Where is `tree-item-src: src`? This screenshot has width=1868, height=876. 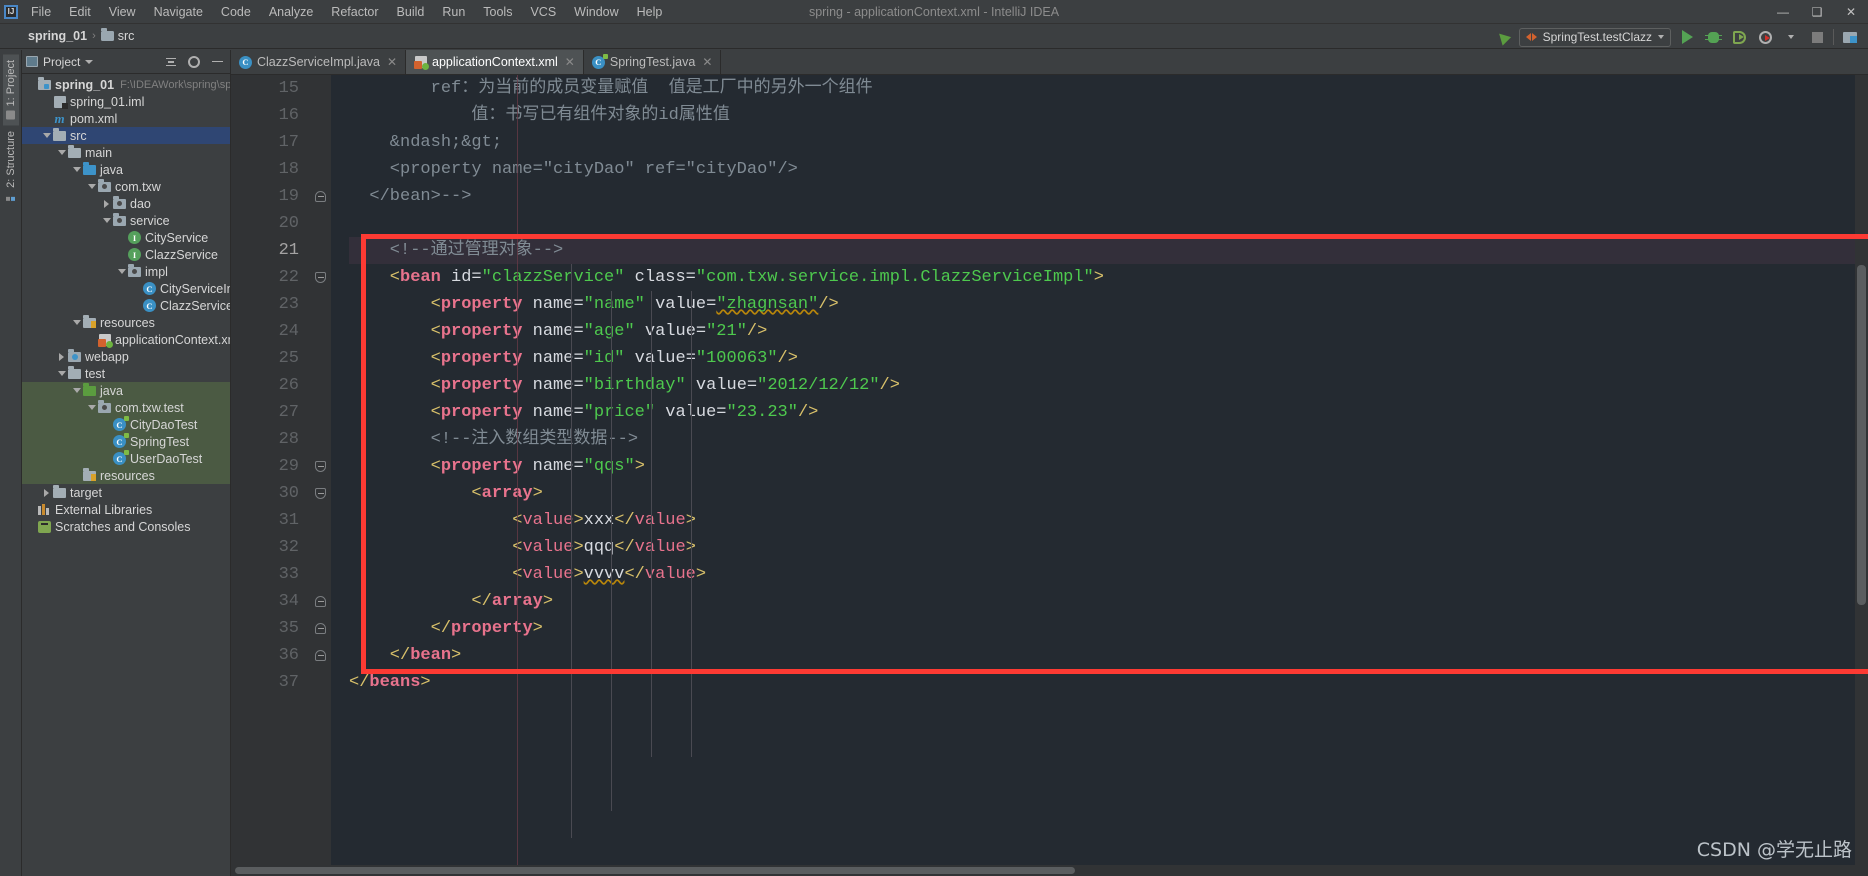
tree-item-src: src is located at coordinates (126, 135).